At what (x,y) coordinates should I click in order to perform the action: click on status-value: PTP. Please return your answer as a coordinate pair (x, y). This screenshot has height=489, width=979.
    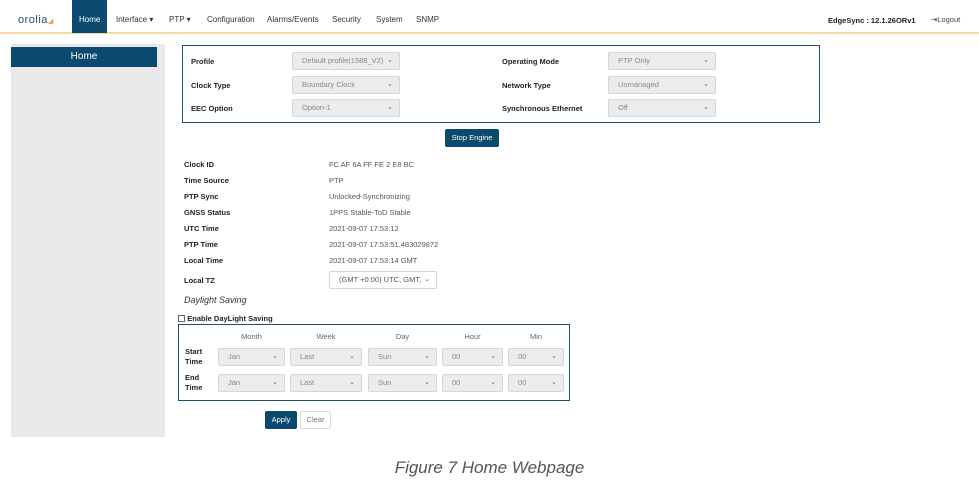
    Looking at the image, I should click on (336, 180).